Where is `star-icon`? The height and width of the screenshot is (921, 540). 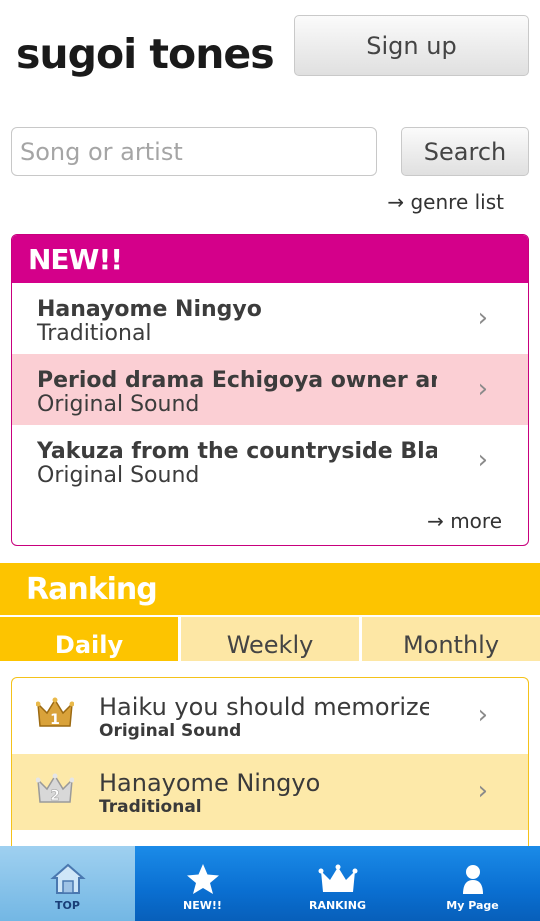 star-icon is located at coordinates (202, 879).